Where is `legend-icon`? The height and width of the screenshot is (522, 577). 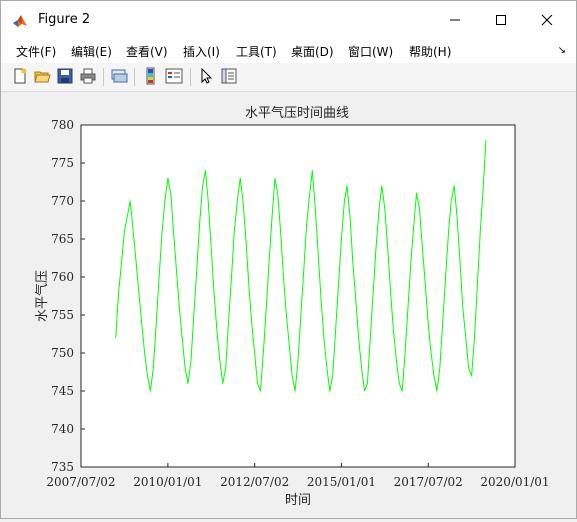
legend-icon is located at coordinates (174, 76).